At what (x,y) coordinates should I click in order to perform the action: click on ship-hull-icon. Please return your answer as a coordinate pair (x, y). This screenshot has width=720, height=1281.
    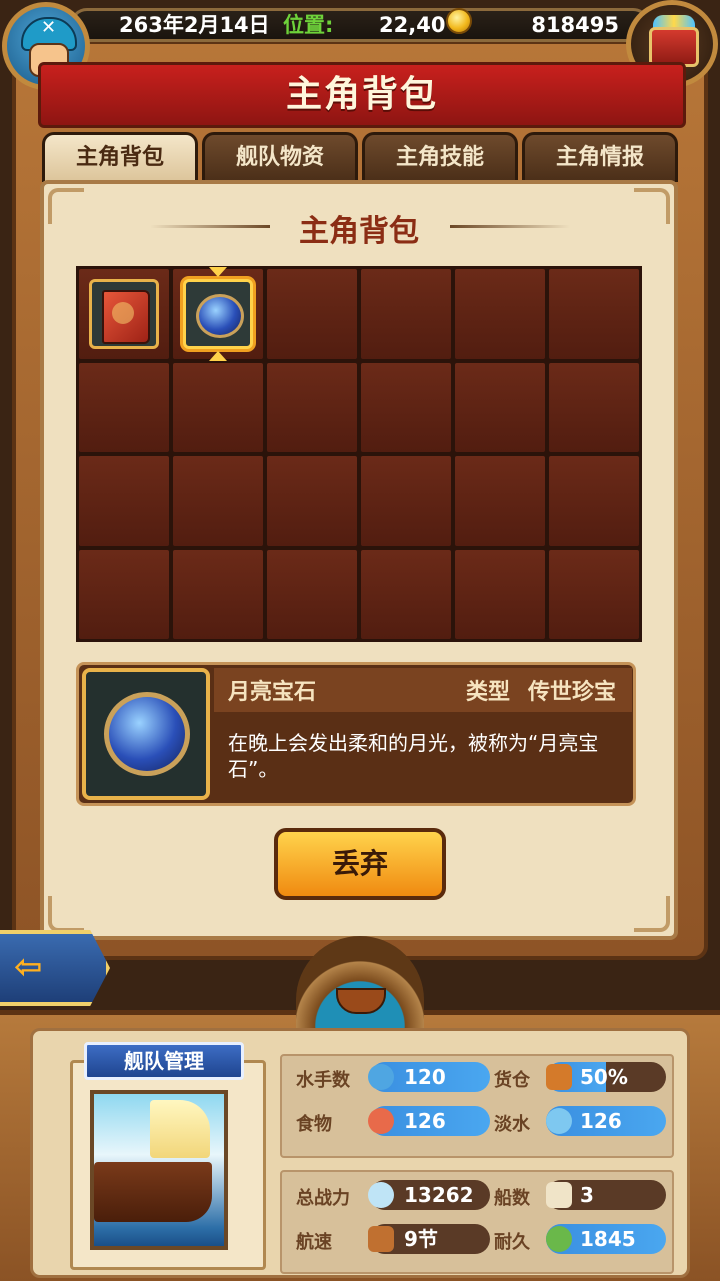
    Looking at the image, I should click on (153, 1192).